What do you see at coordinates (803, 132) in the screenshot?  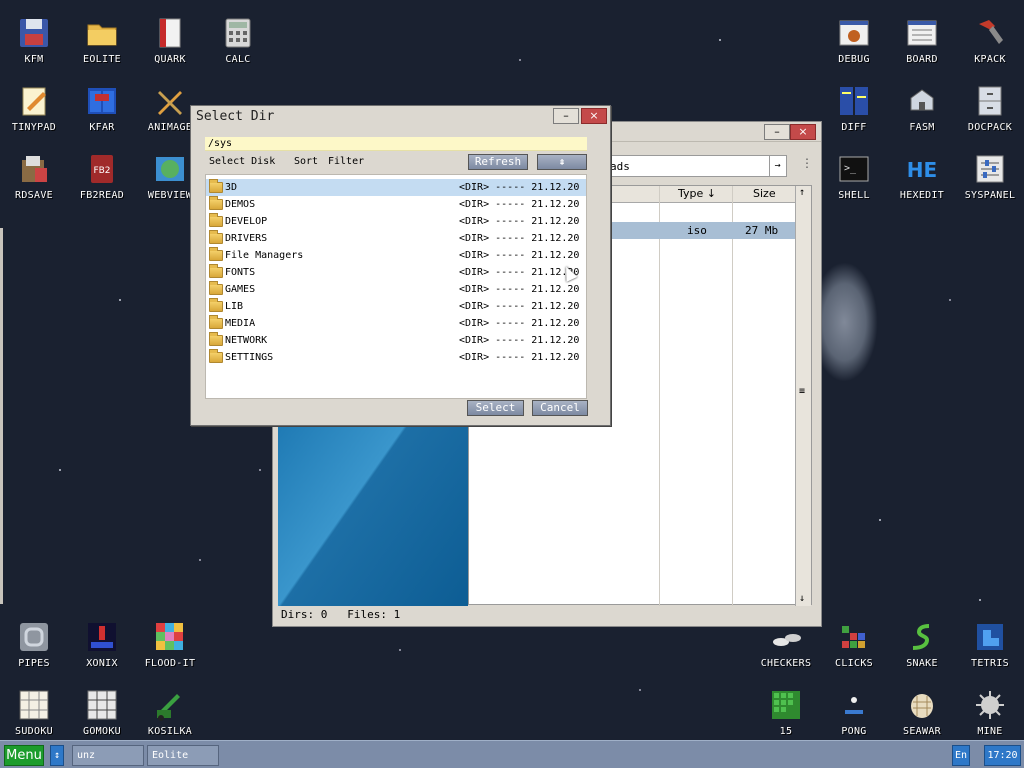 I see `eolite-close-button: ×` at bounding box center [803, 132].